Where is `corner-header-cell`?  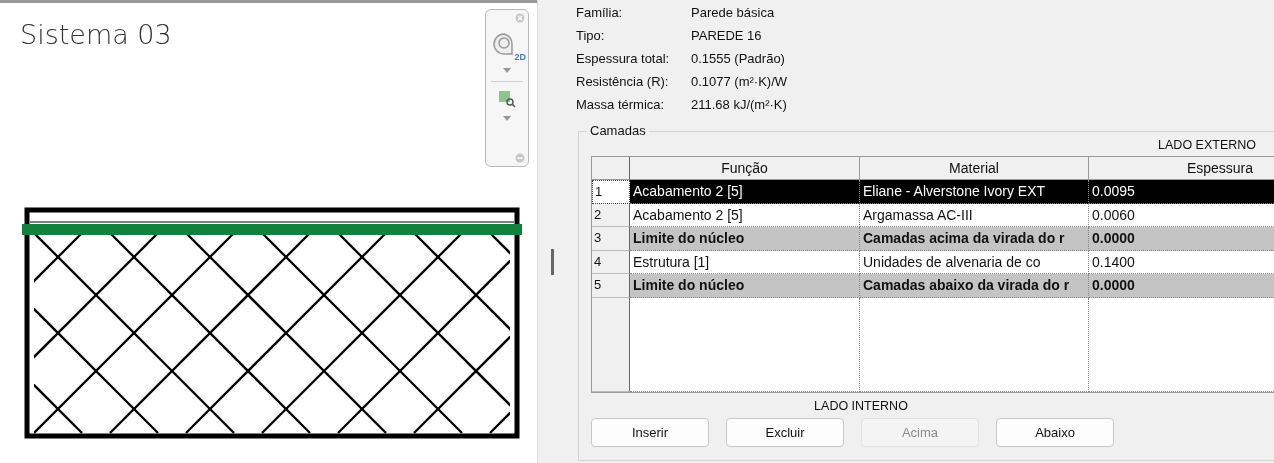 corner-header-cell is located at coordinates (611, 168).